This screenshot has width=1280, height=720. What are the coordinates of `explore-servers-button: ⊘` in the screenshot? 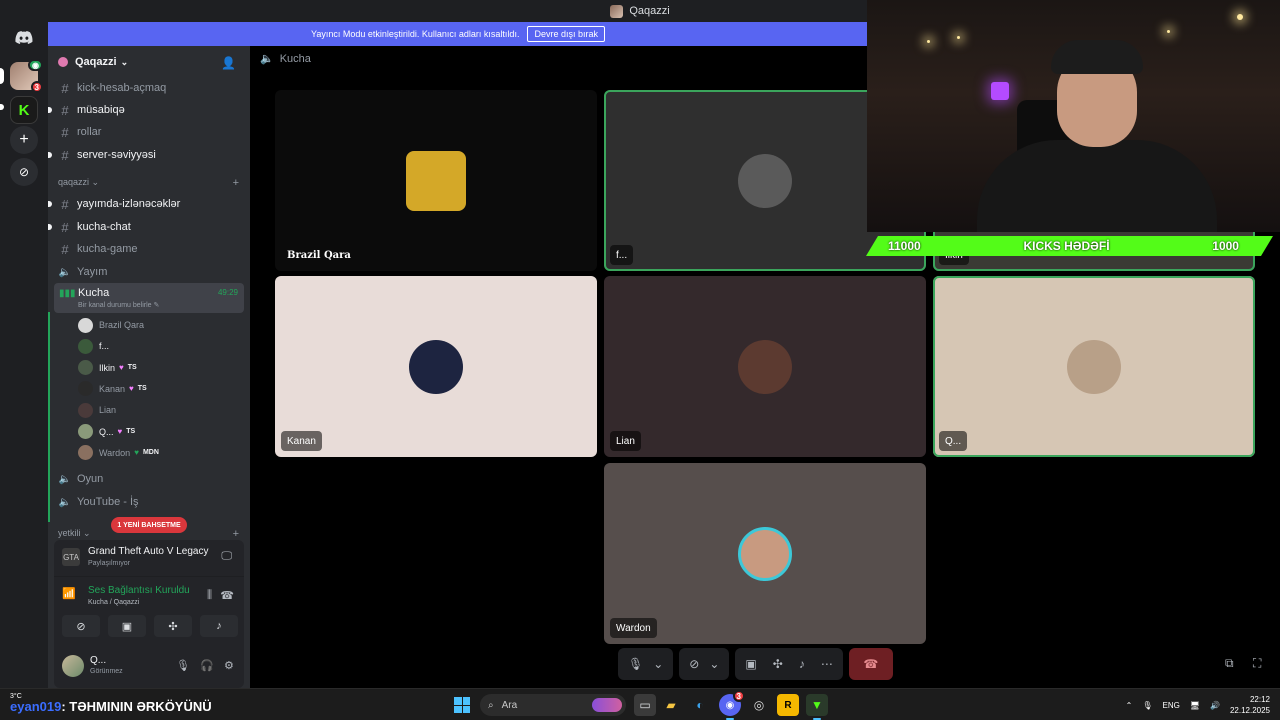 It's located at (24, 172).